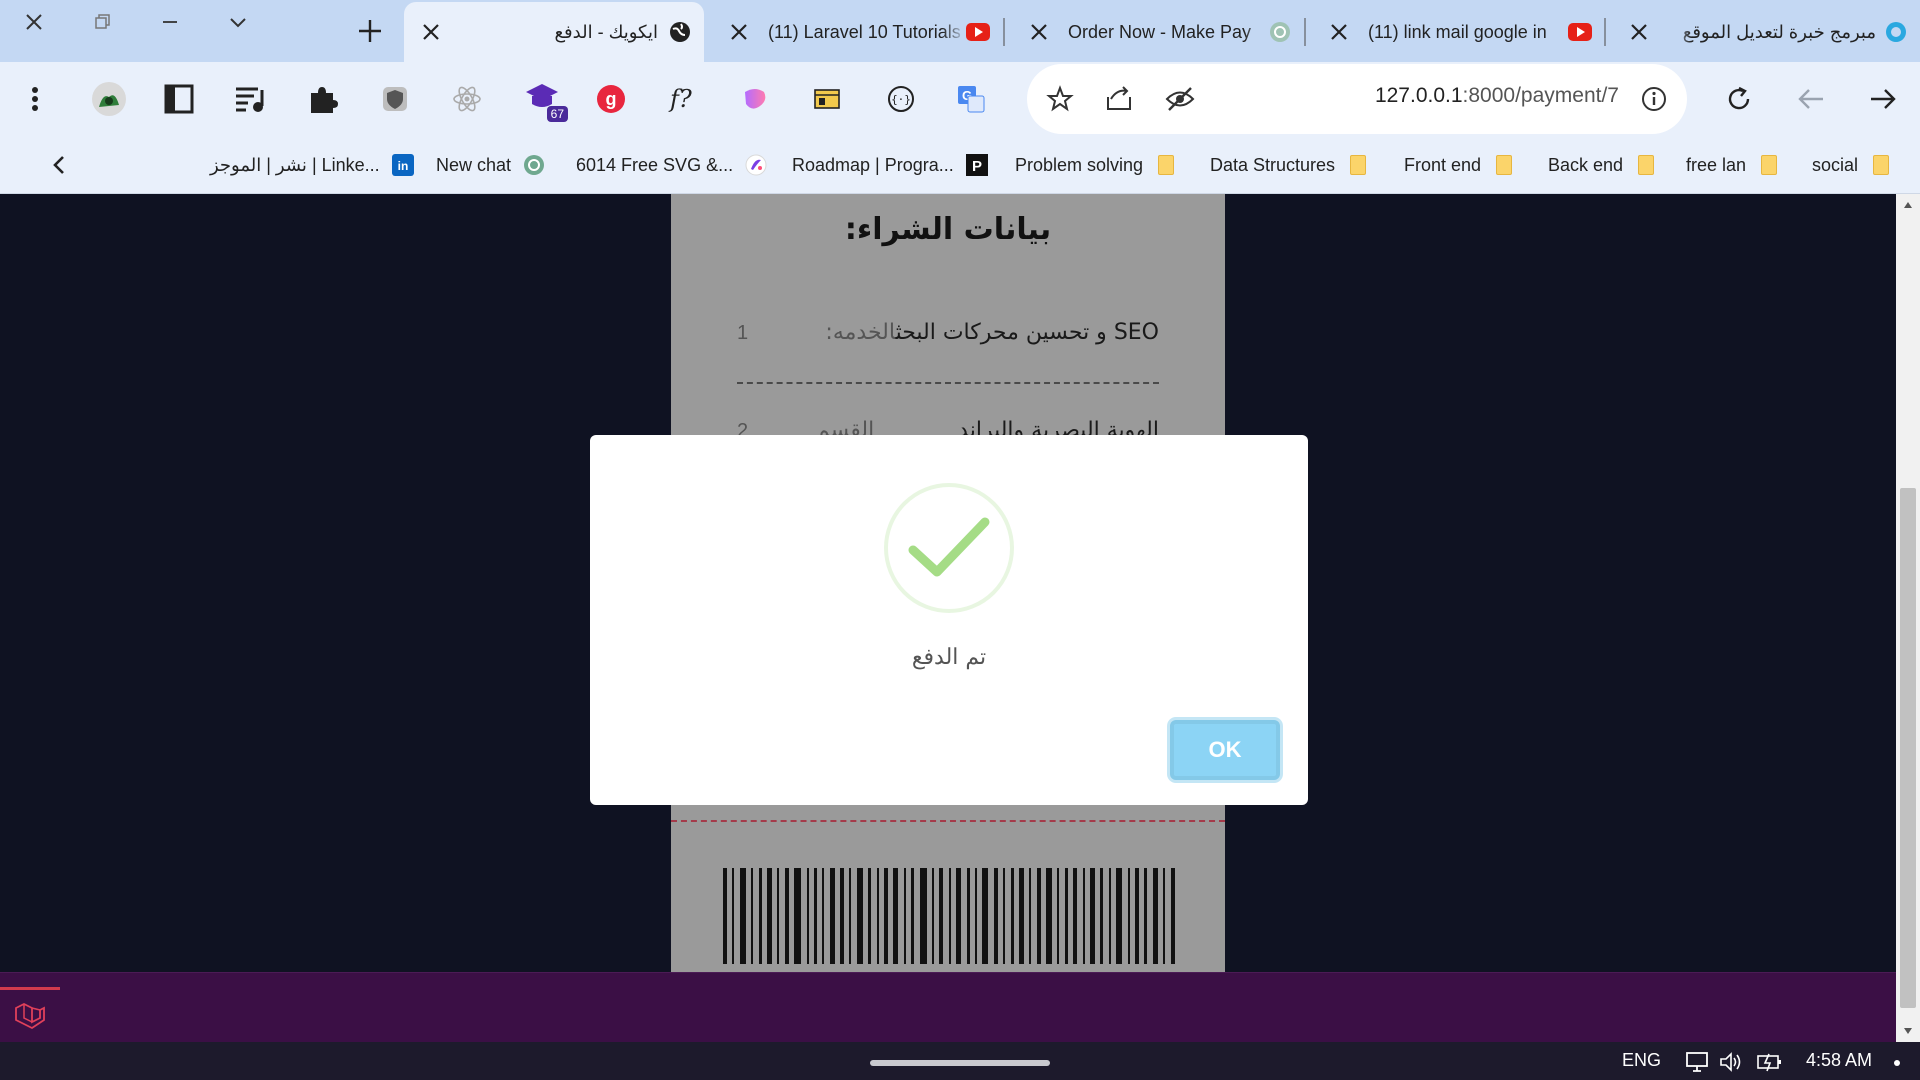 The image size is (1920, 1080). What do you see at coordinates (1497, 96) in the screenshot?
I see `url-text: 127.0.0.1:8000/payment/7` at bounding box center [1497, 96].